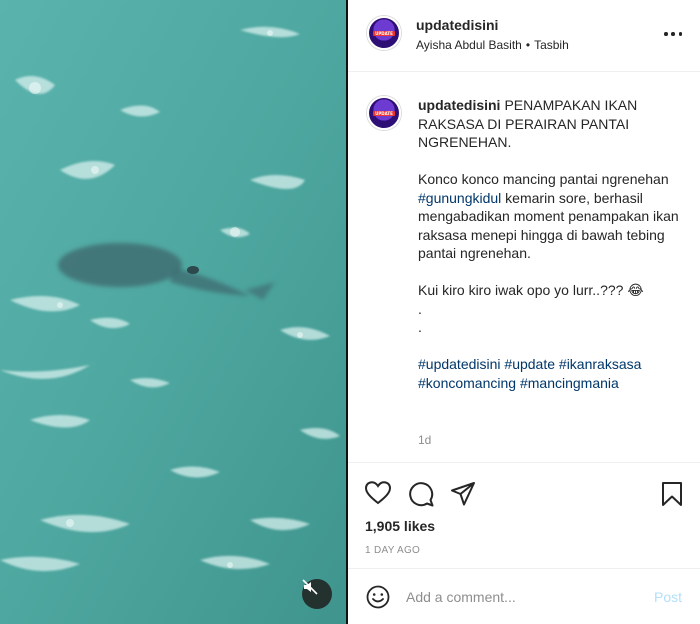 The height and width of the screenshot is (624, 700). What do you see at coordinates (400, 526) in the screenshot?
I see `likes-count: 1,905 likes` at bounding box center [400, 526].